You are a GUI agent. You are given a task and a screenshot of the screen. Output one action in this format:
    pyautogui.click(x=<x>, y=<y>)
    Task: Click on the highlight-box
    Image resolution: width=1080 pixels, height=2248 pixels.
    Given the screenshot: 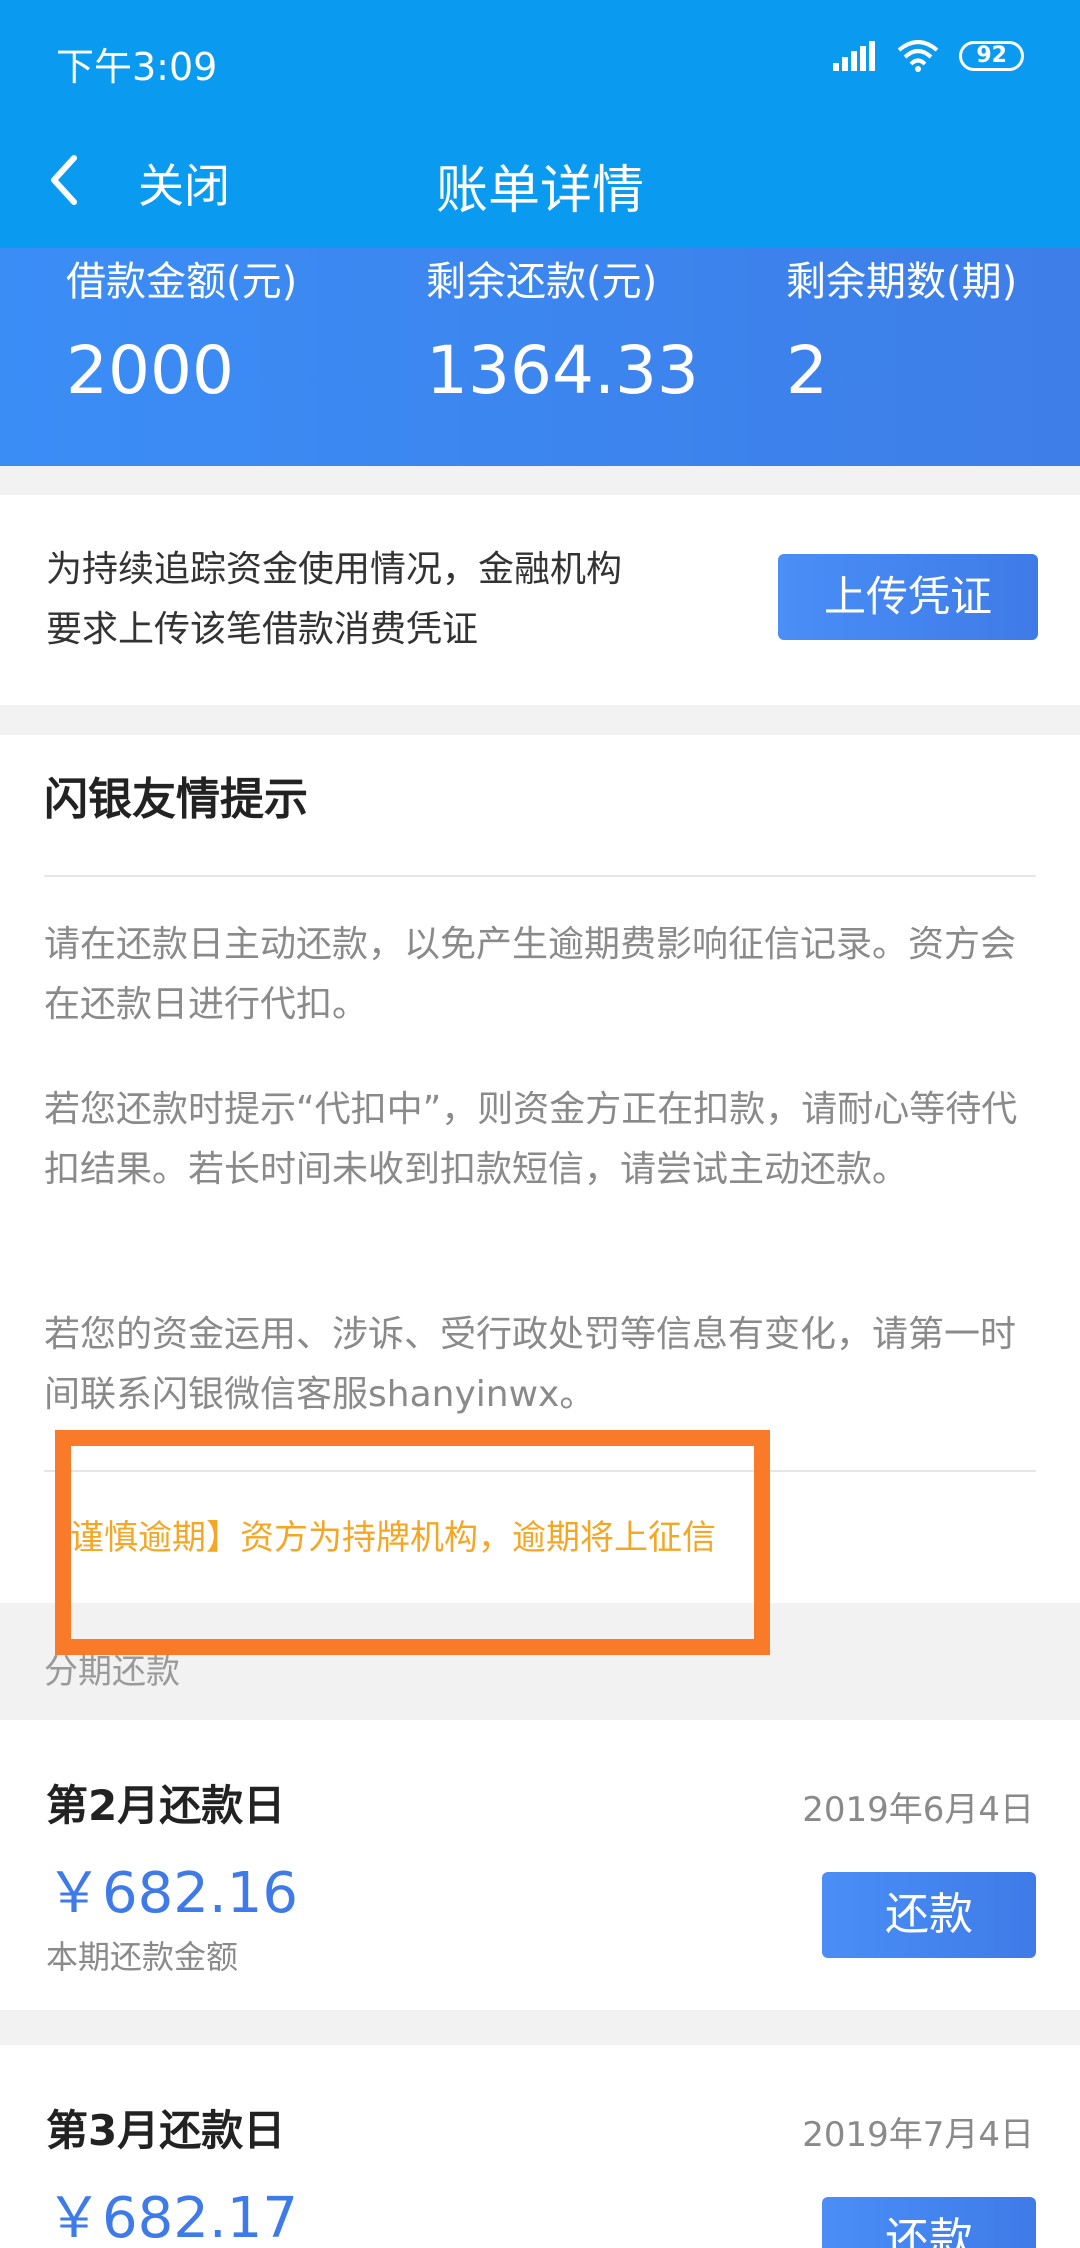 What is the action you would take?
    pyautogui.click(x=412, y=1542)
    